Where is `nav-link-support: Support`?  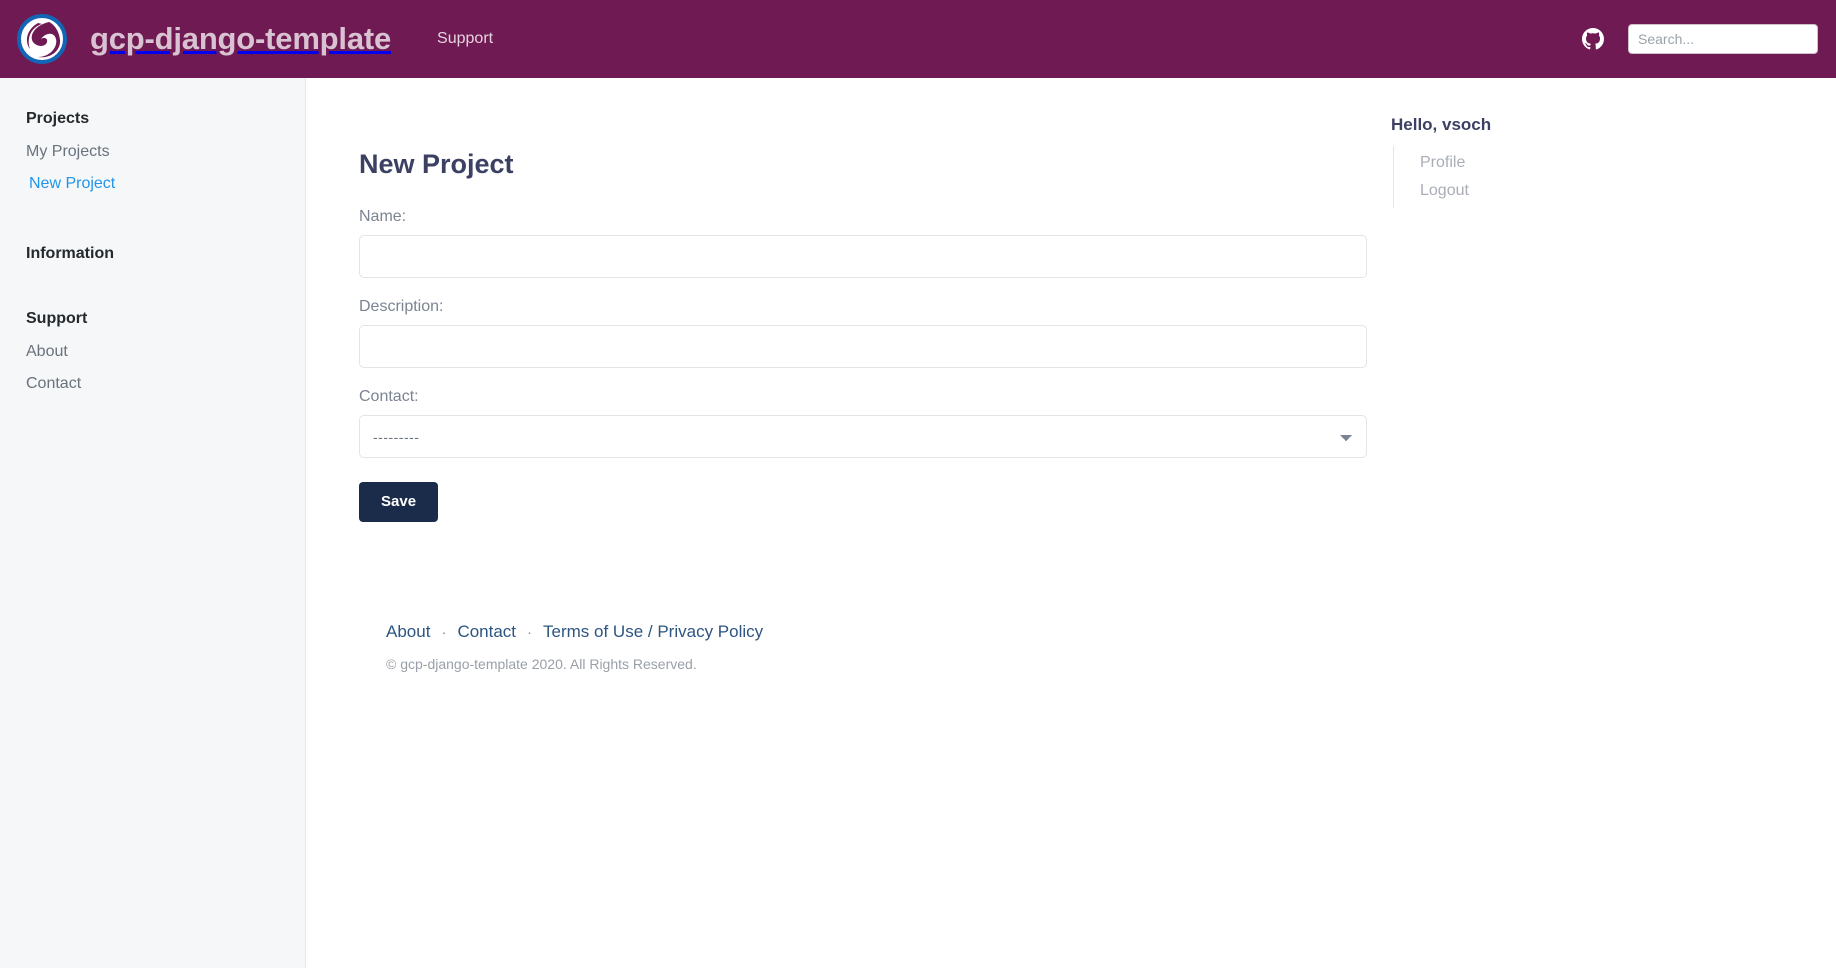
nav-link-support: Support is located at coordinates (465, 39).